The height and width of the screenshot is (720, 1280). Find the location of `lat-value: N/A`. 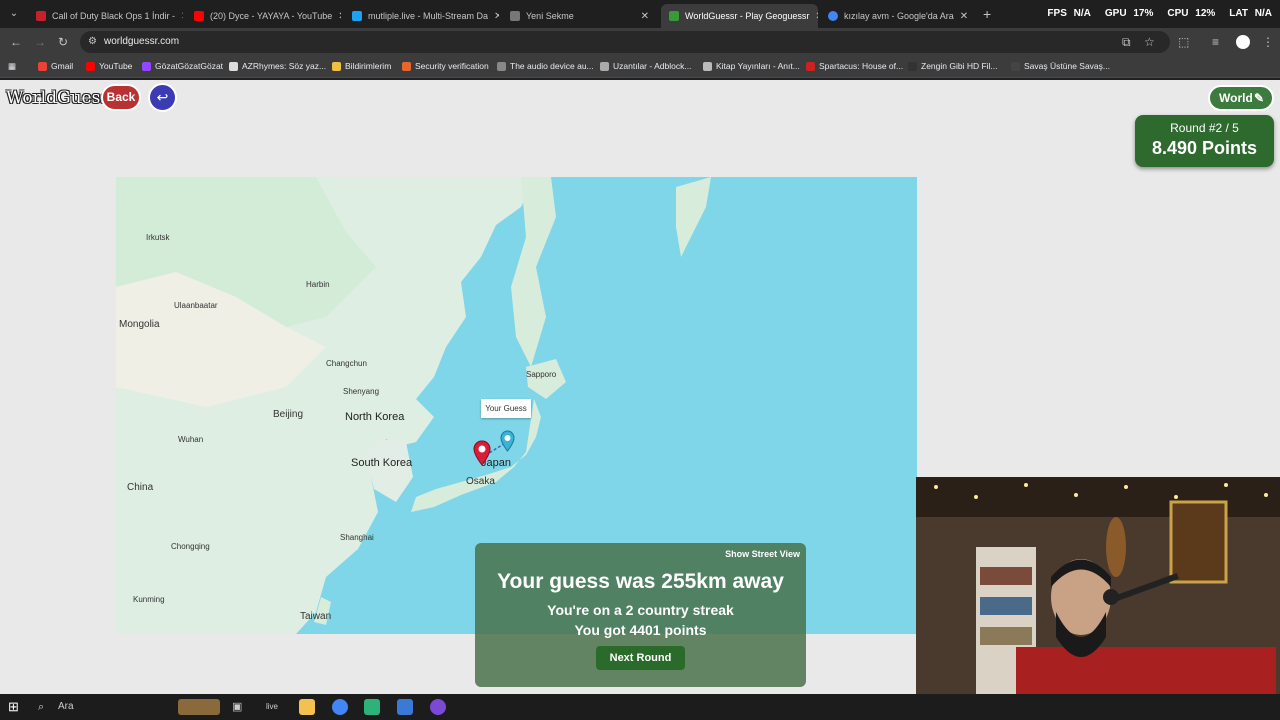

lat-value: N/A is located at coordinates (1263, 13).